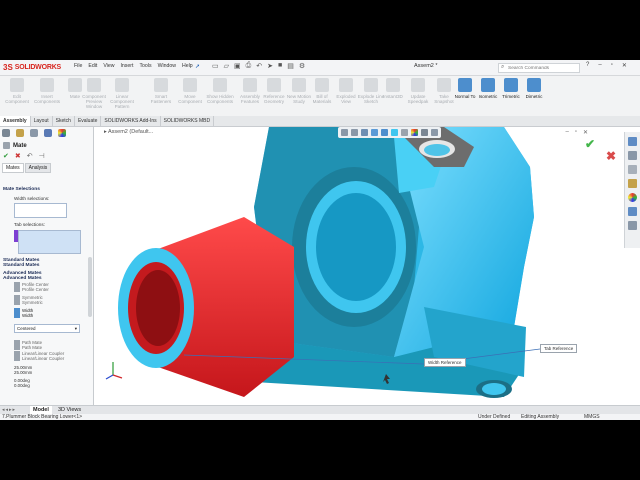 This screenshot has height=480, width=640. What do you see at coordinates (167, 66) in the screenshot?
I see `menu-window: Window` at bounding box center [167, 66].